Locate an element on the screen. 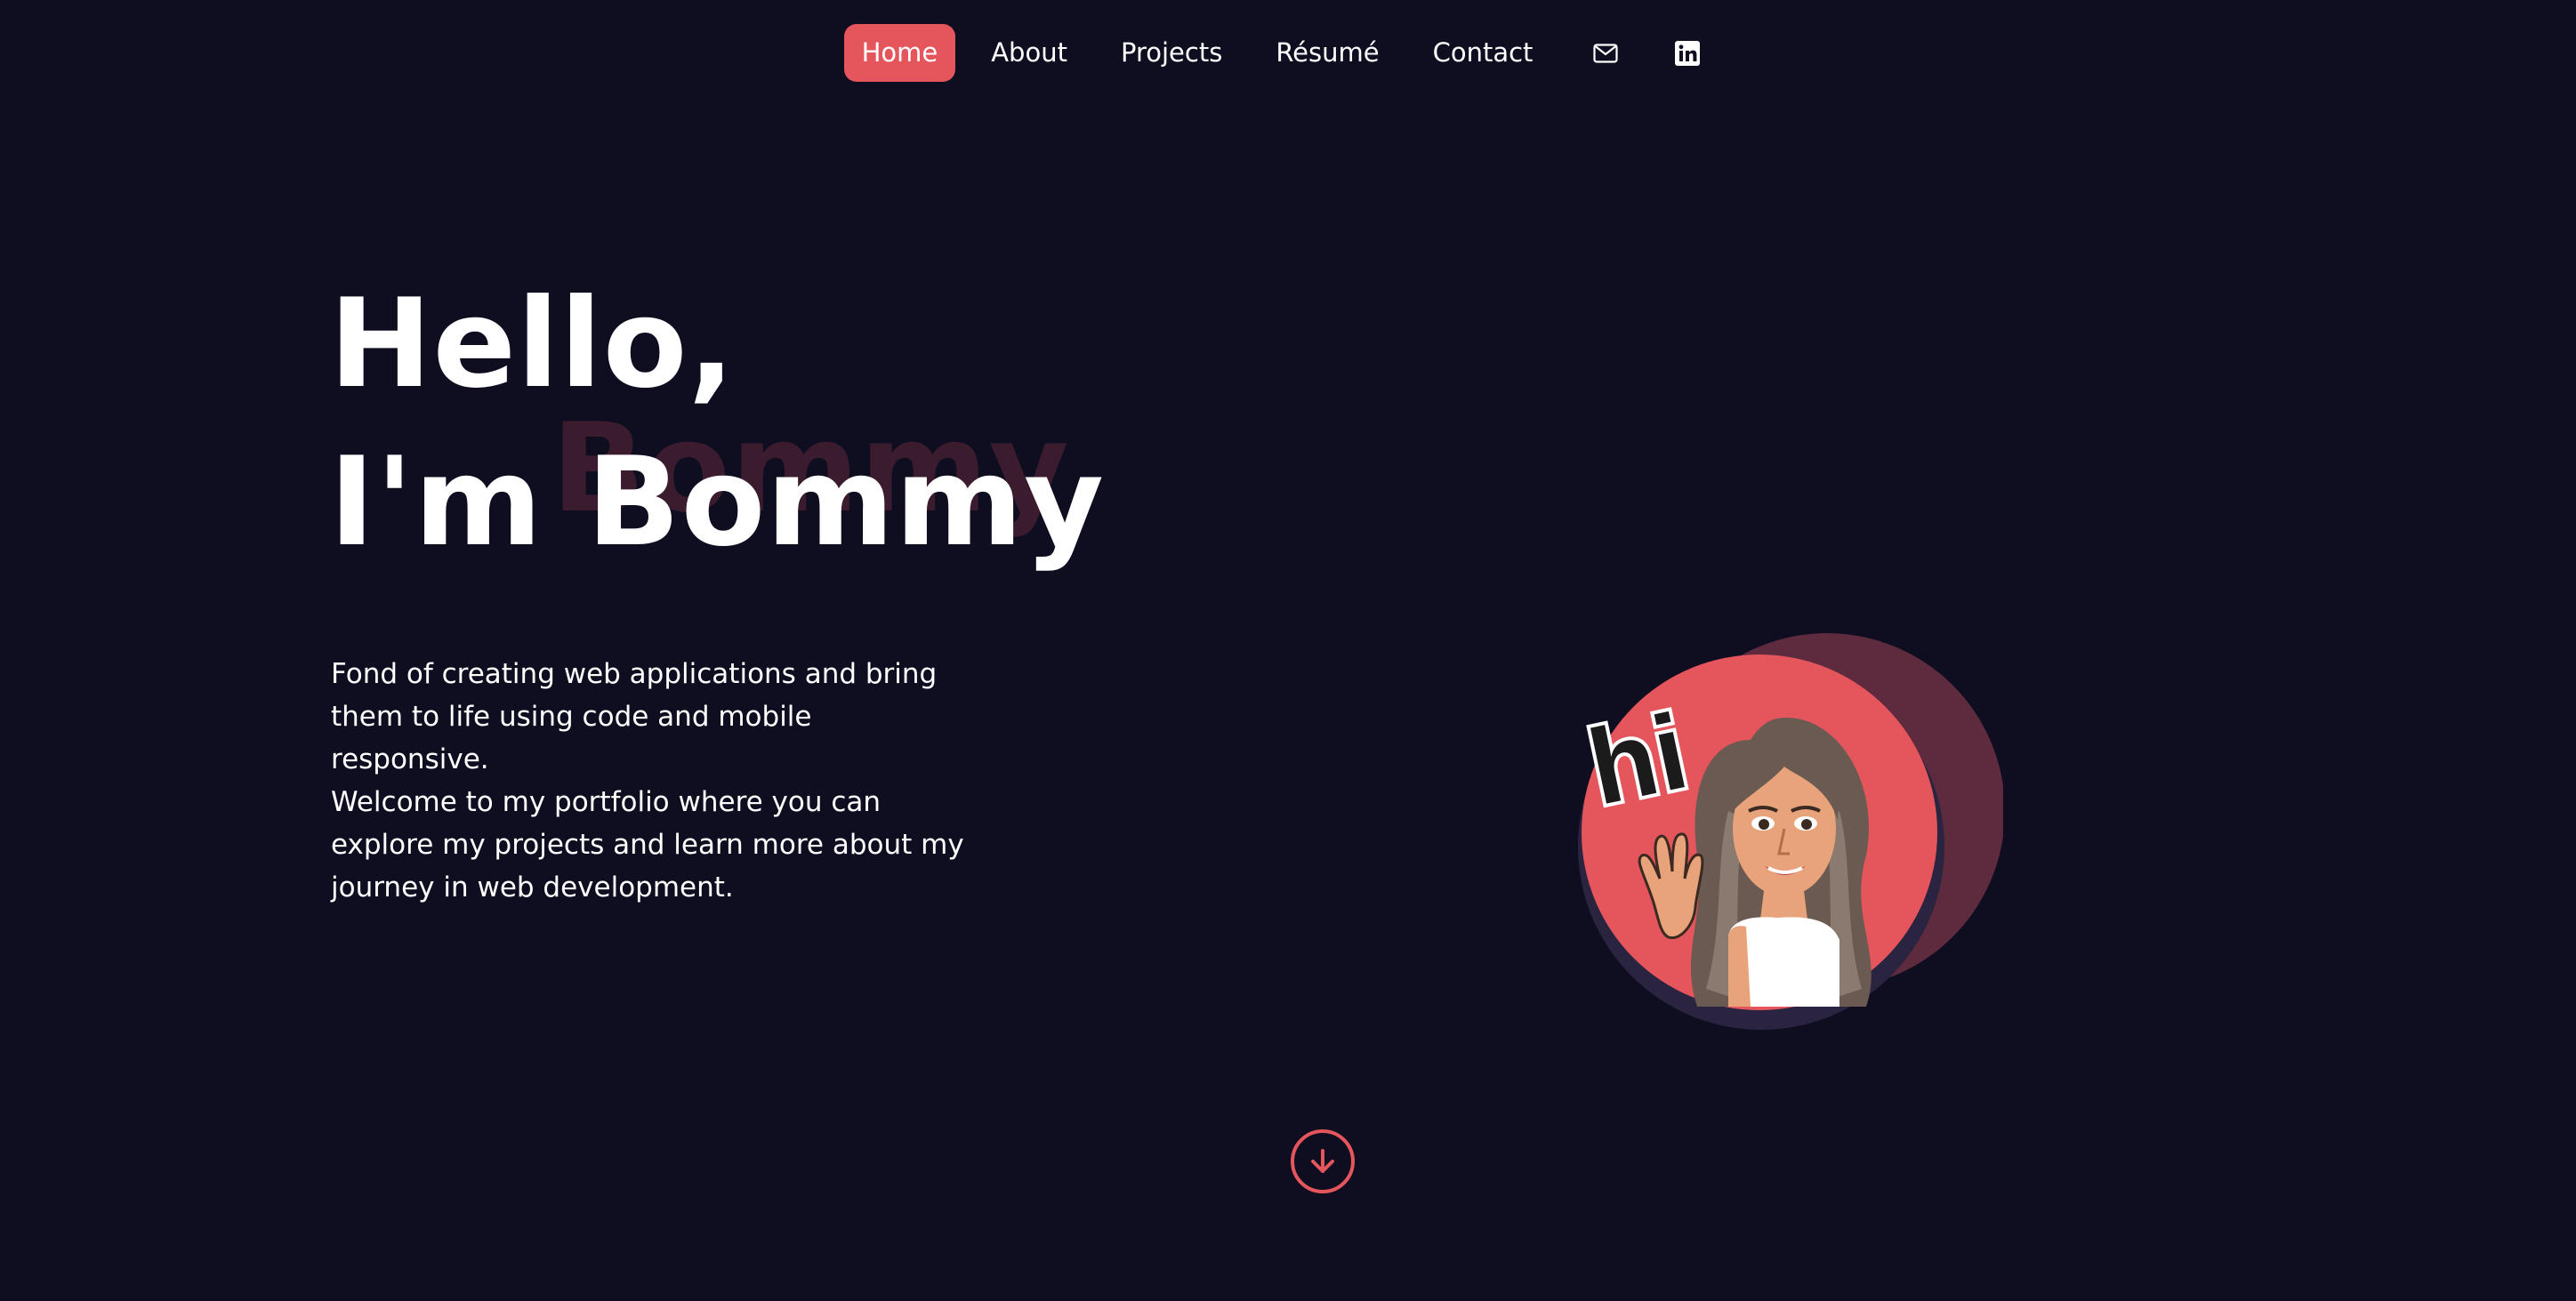 Image resolution: width=2576 pixels, height=1301 pixels. hero-name: I'm Bommy is located at coordinates (717, 502).